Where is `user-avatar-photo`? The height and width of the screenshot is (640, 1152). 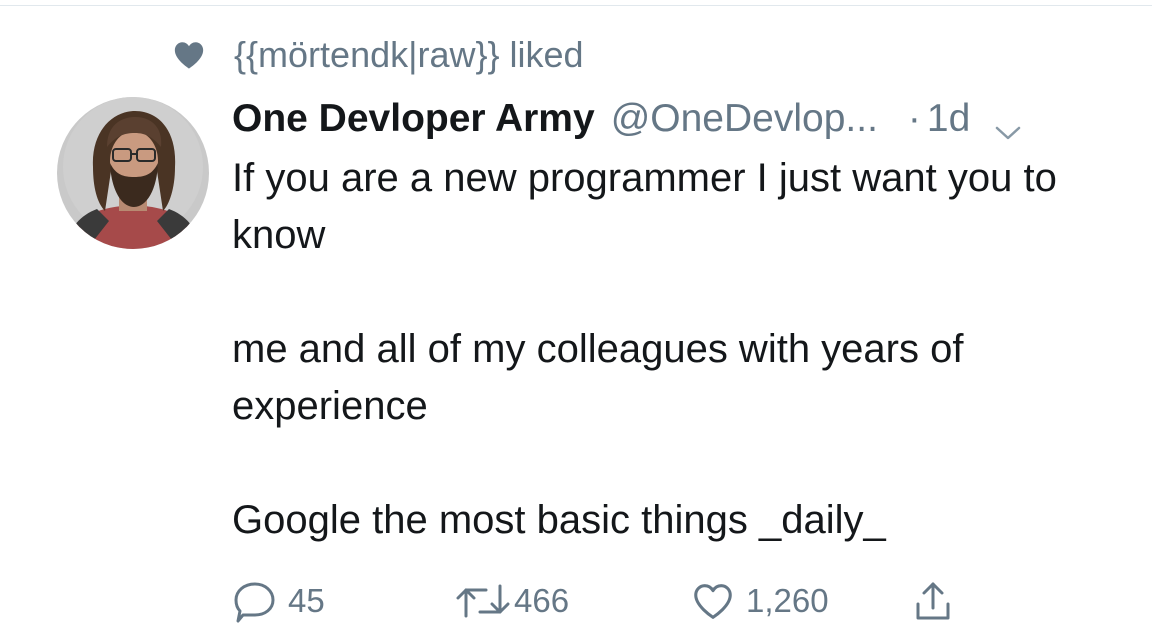 user-avatar-photo is located at coordinates (133, 173).